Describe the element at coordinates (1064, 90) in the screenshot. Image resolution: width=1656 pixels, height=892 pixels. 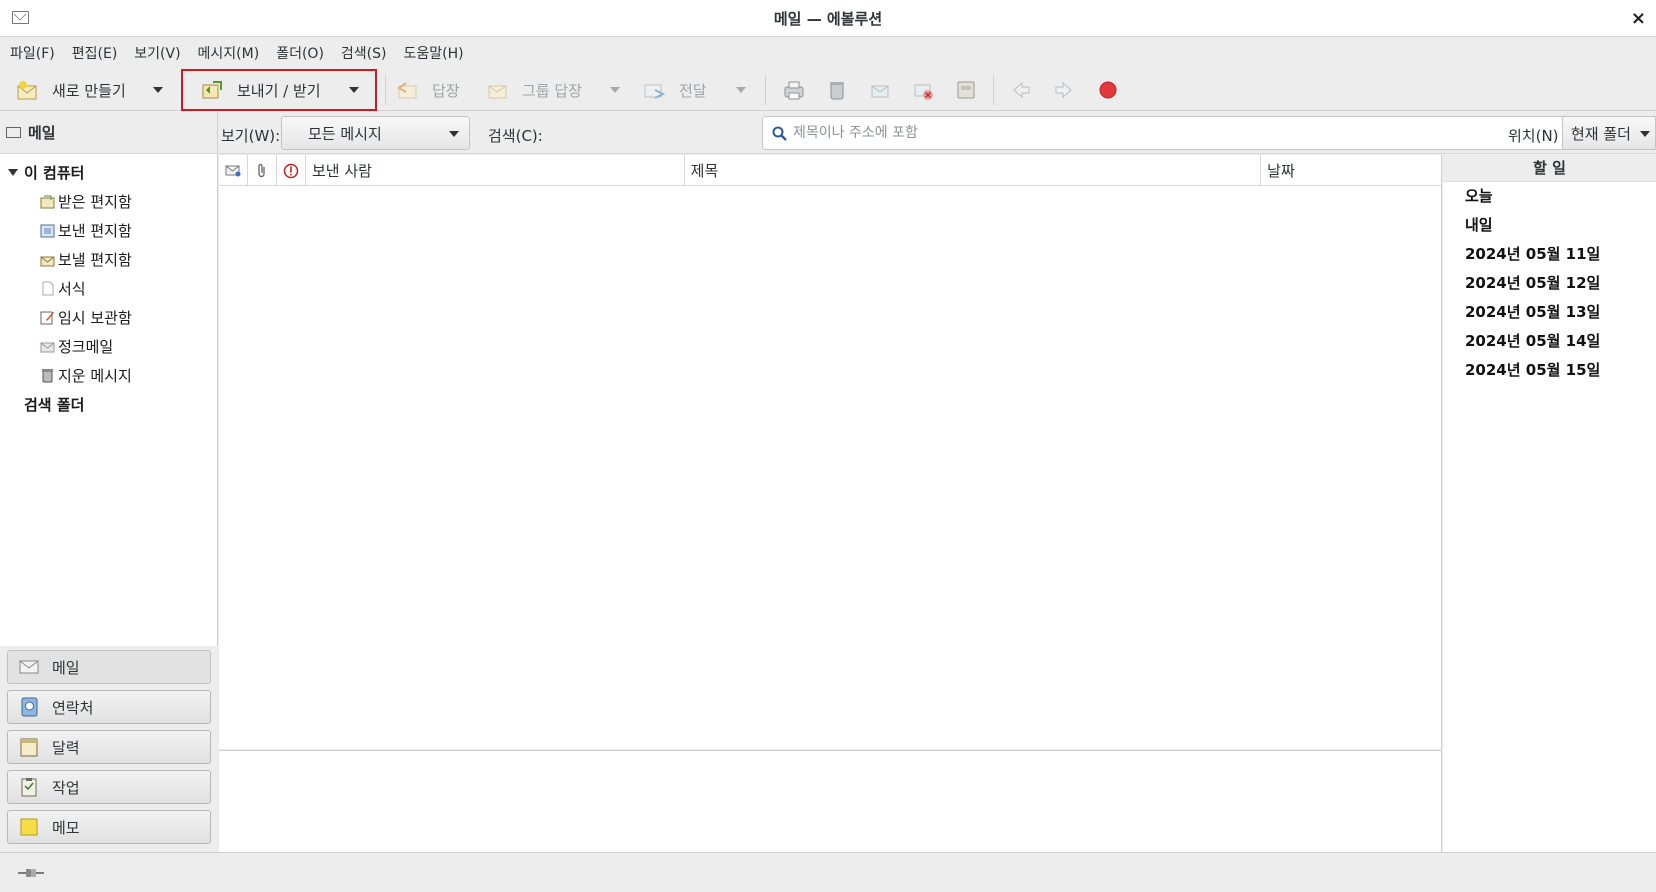
I see `next-arrow-icon` at that location.